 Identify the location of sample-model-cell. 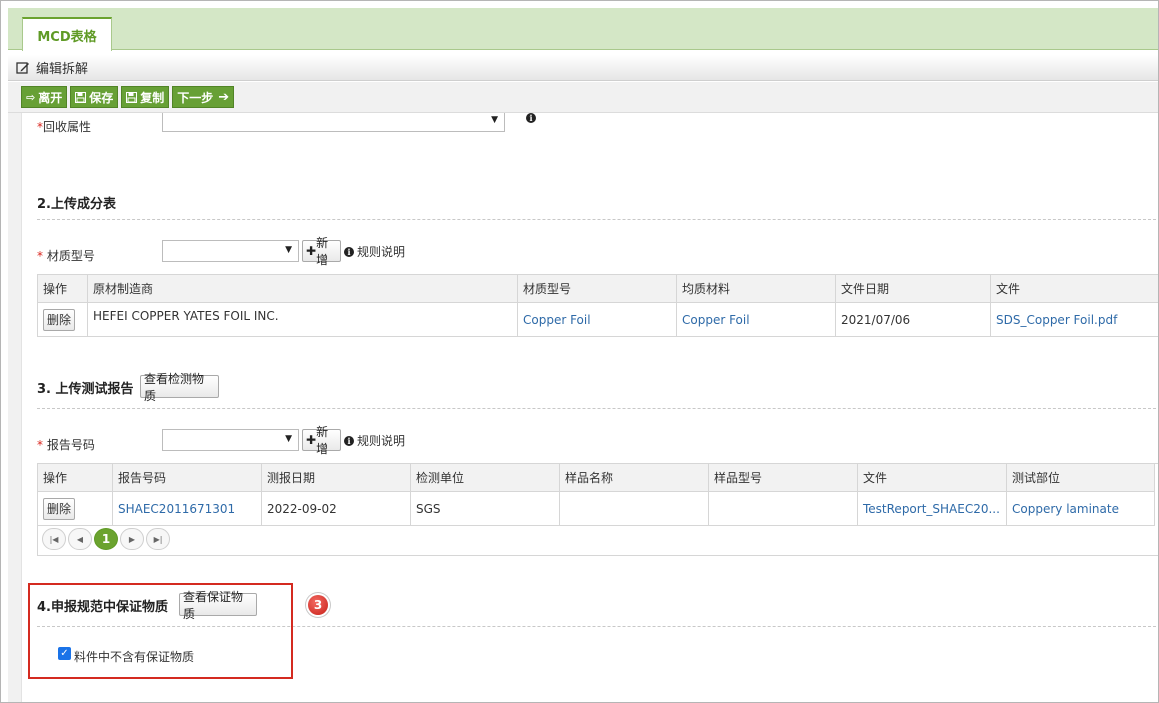
(783, 508).